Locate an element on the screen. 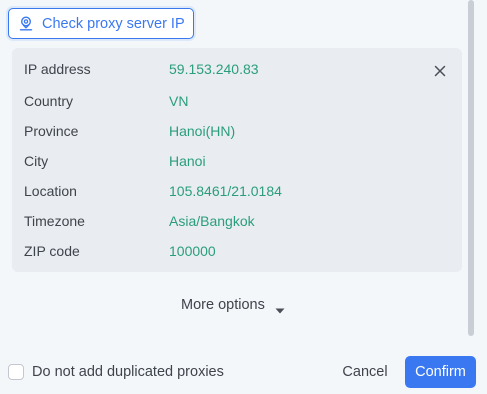  check-proxy-ip-label: Check proxy server IP is located at coordinates (113, 23).